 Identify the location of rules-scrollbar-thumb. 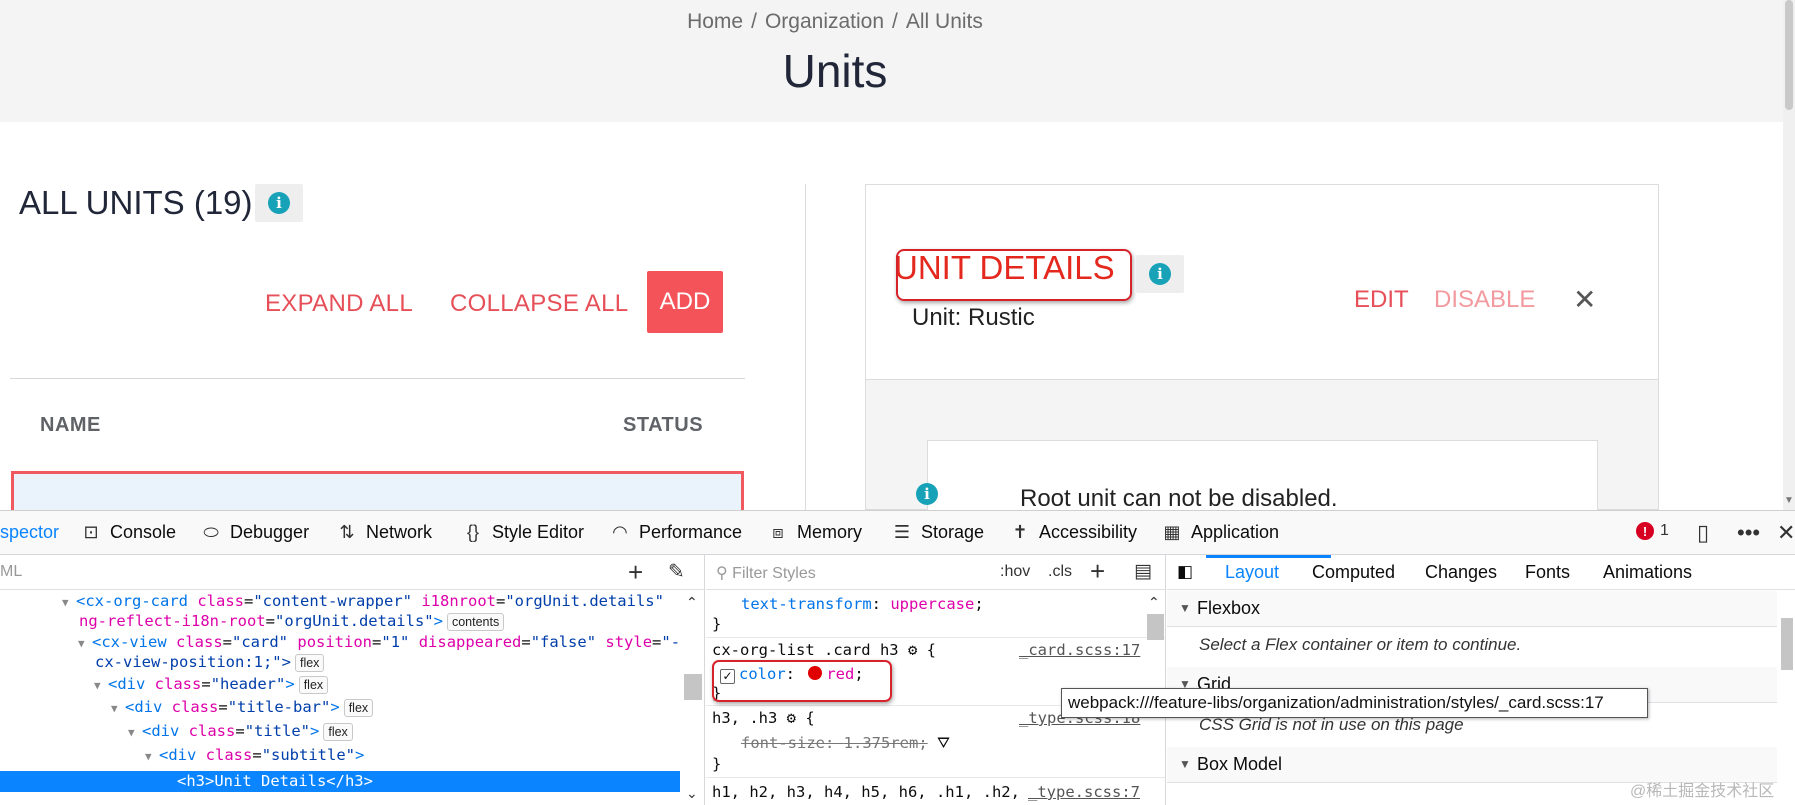
(1155, 627).